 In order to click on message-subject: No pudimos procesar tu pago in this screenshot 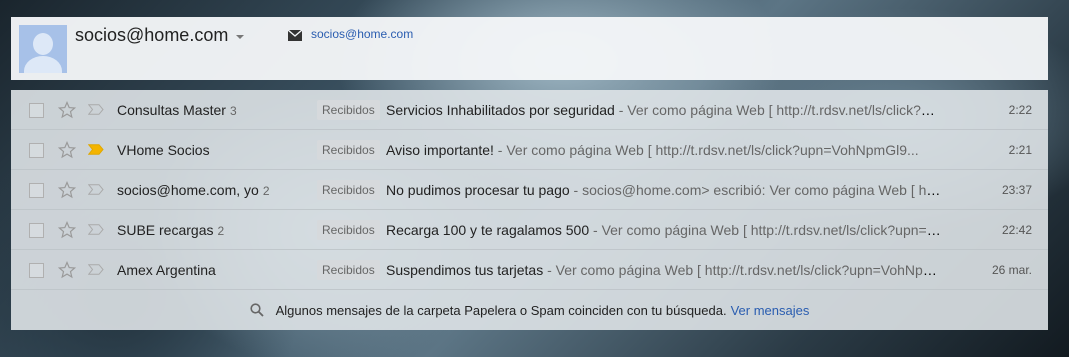, I will do `click(478, 190)`.